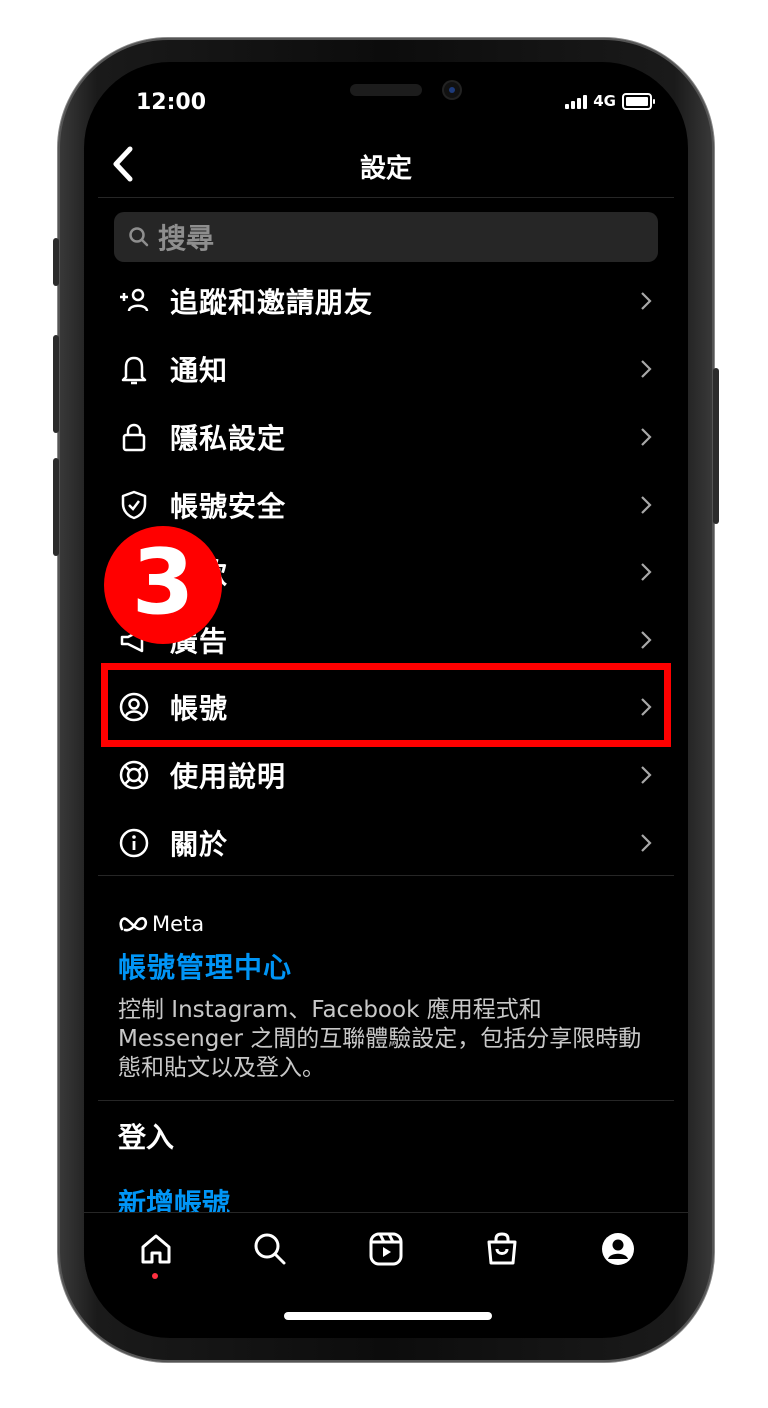  Describe the element at coordinates (385, 169) in the screenshot. I see `page-title: 設定` at that location.